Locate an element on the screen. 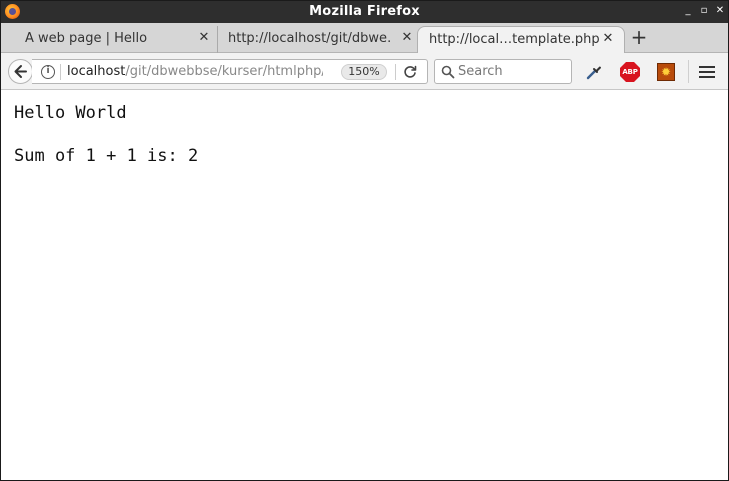 The image size is (729, 481). hello-text: Hello World is located at coordinates (70, 113).